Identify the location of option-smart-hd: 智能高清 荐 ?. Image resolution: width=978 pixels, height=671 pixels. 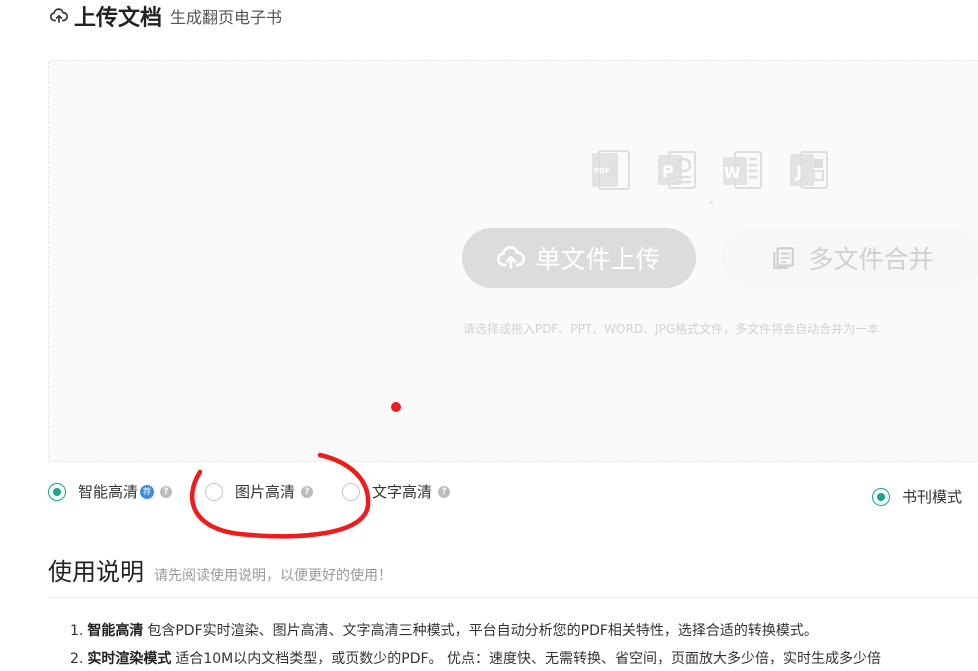
(110, 491).